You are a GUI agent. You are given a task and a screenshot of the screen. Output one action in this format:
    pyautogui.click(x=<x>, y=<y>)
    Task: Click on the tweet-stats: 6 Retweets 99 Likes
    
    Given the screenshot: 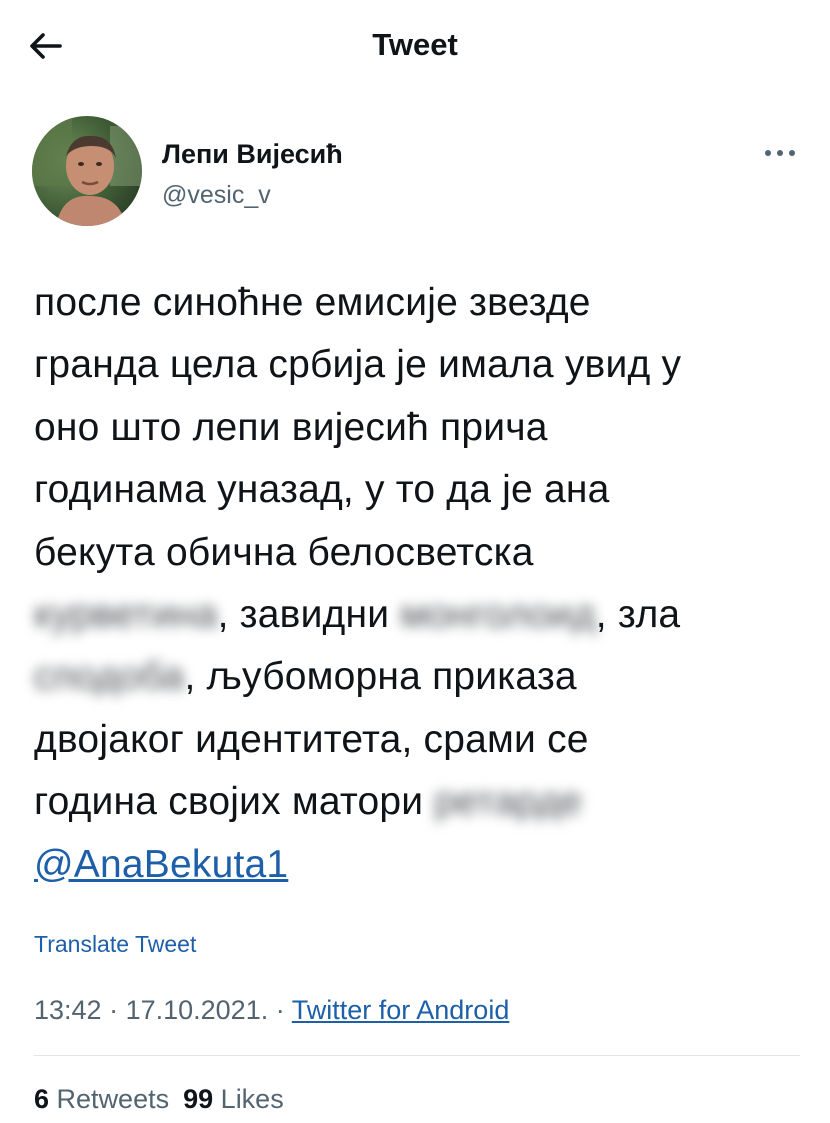 What is the action you would take?
    pyautogui.click(x=159, y=1099)
    